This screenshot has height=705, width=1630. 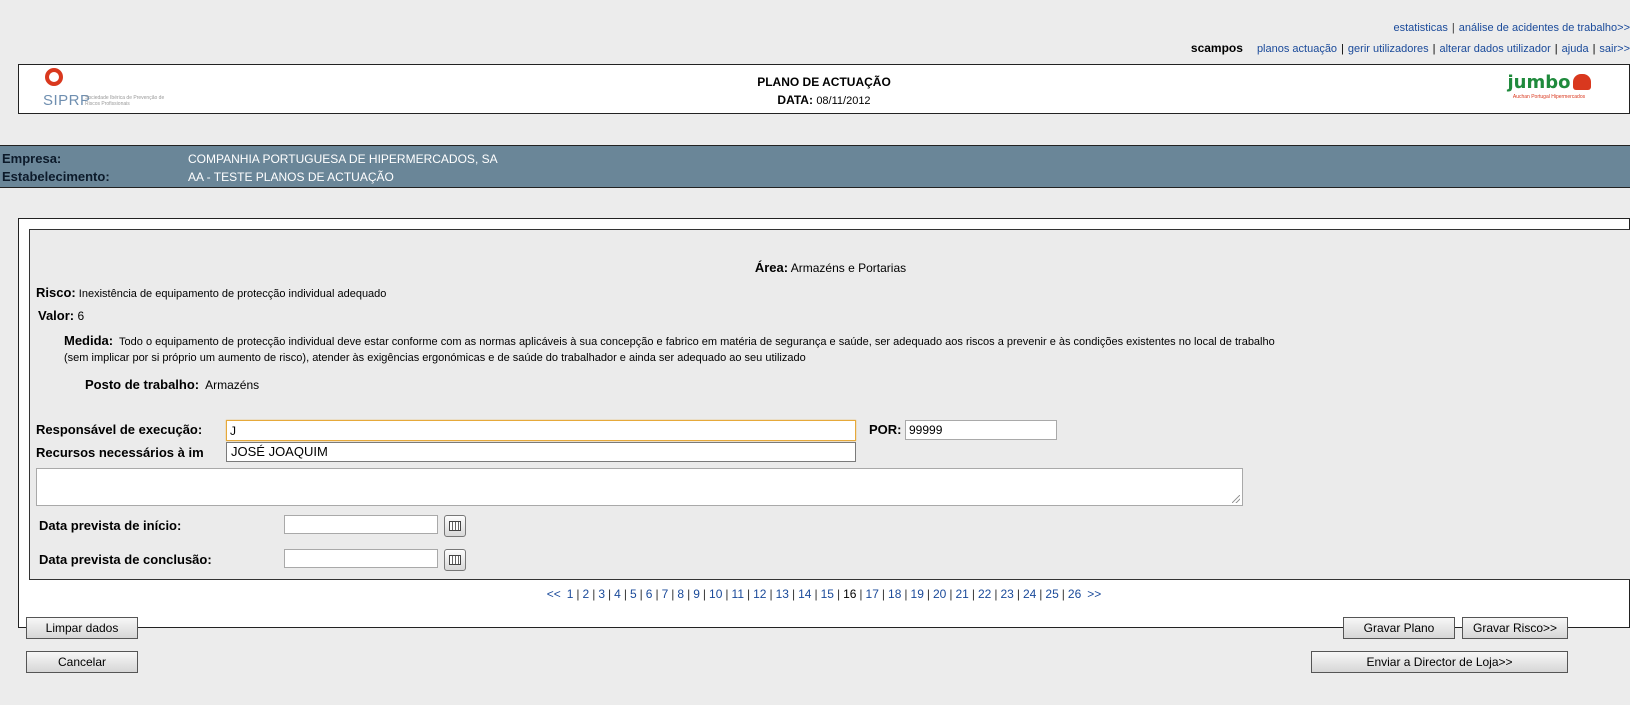 I want to click on conclusao-calendar-button, so click(x=455, y=560).